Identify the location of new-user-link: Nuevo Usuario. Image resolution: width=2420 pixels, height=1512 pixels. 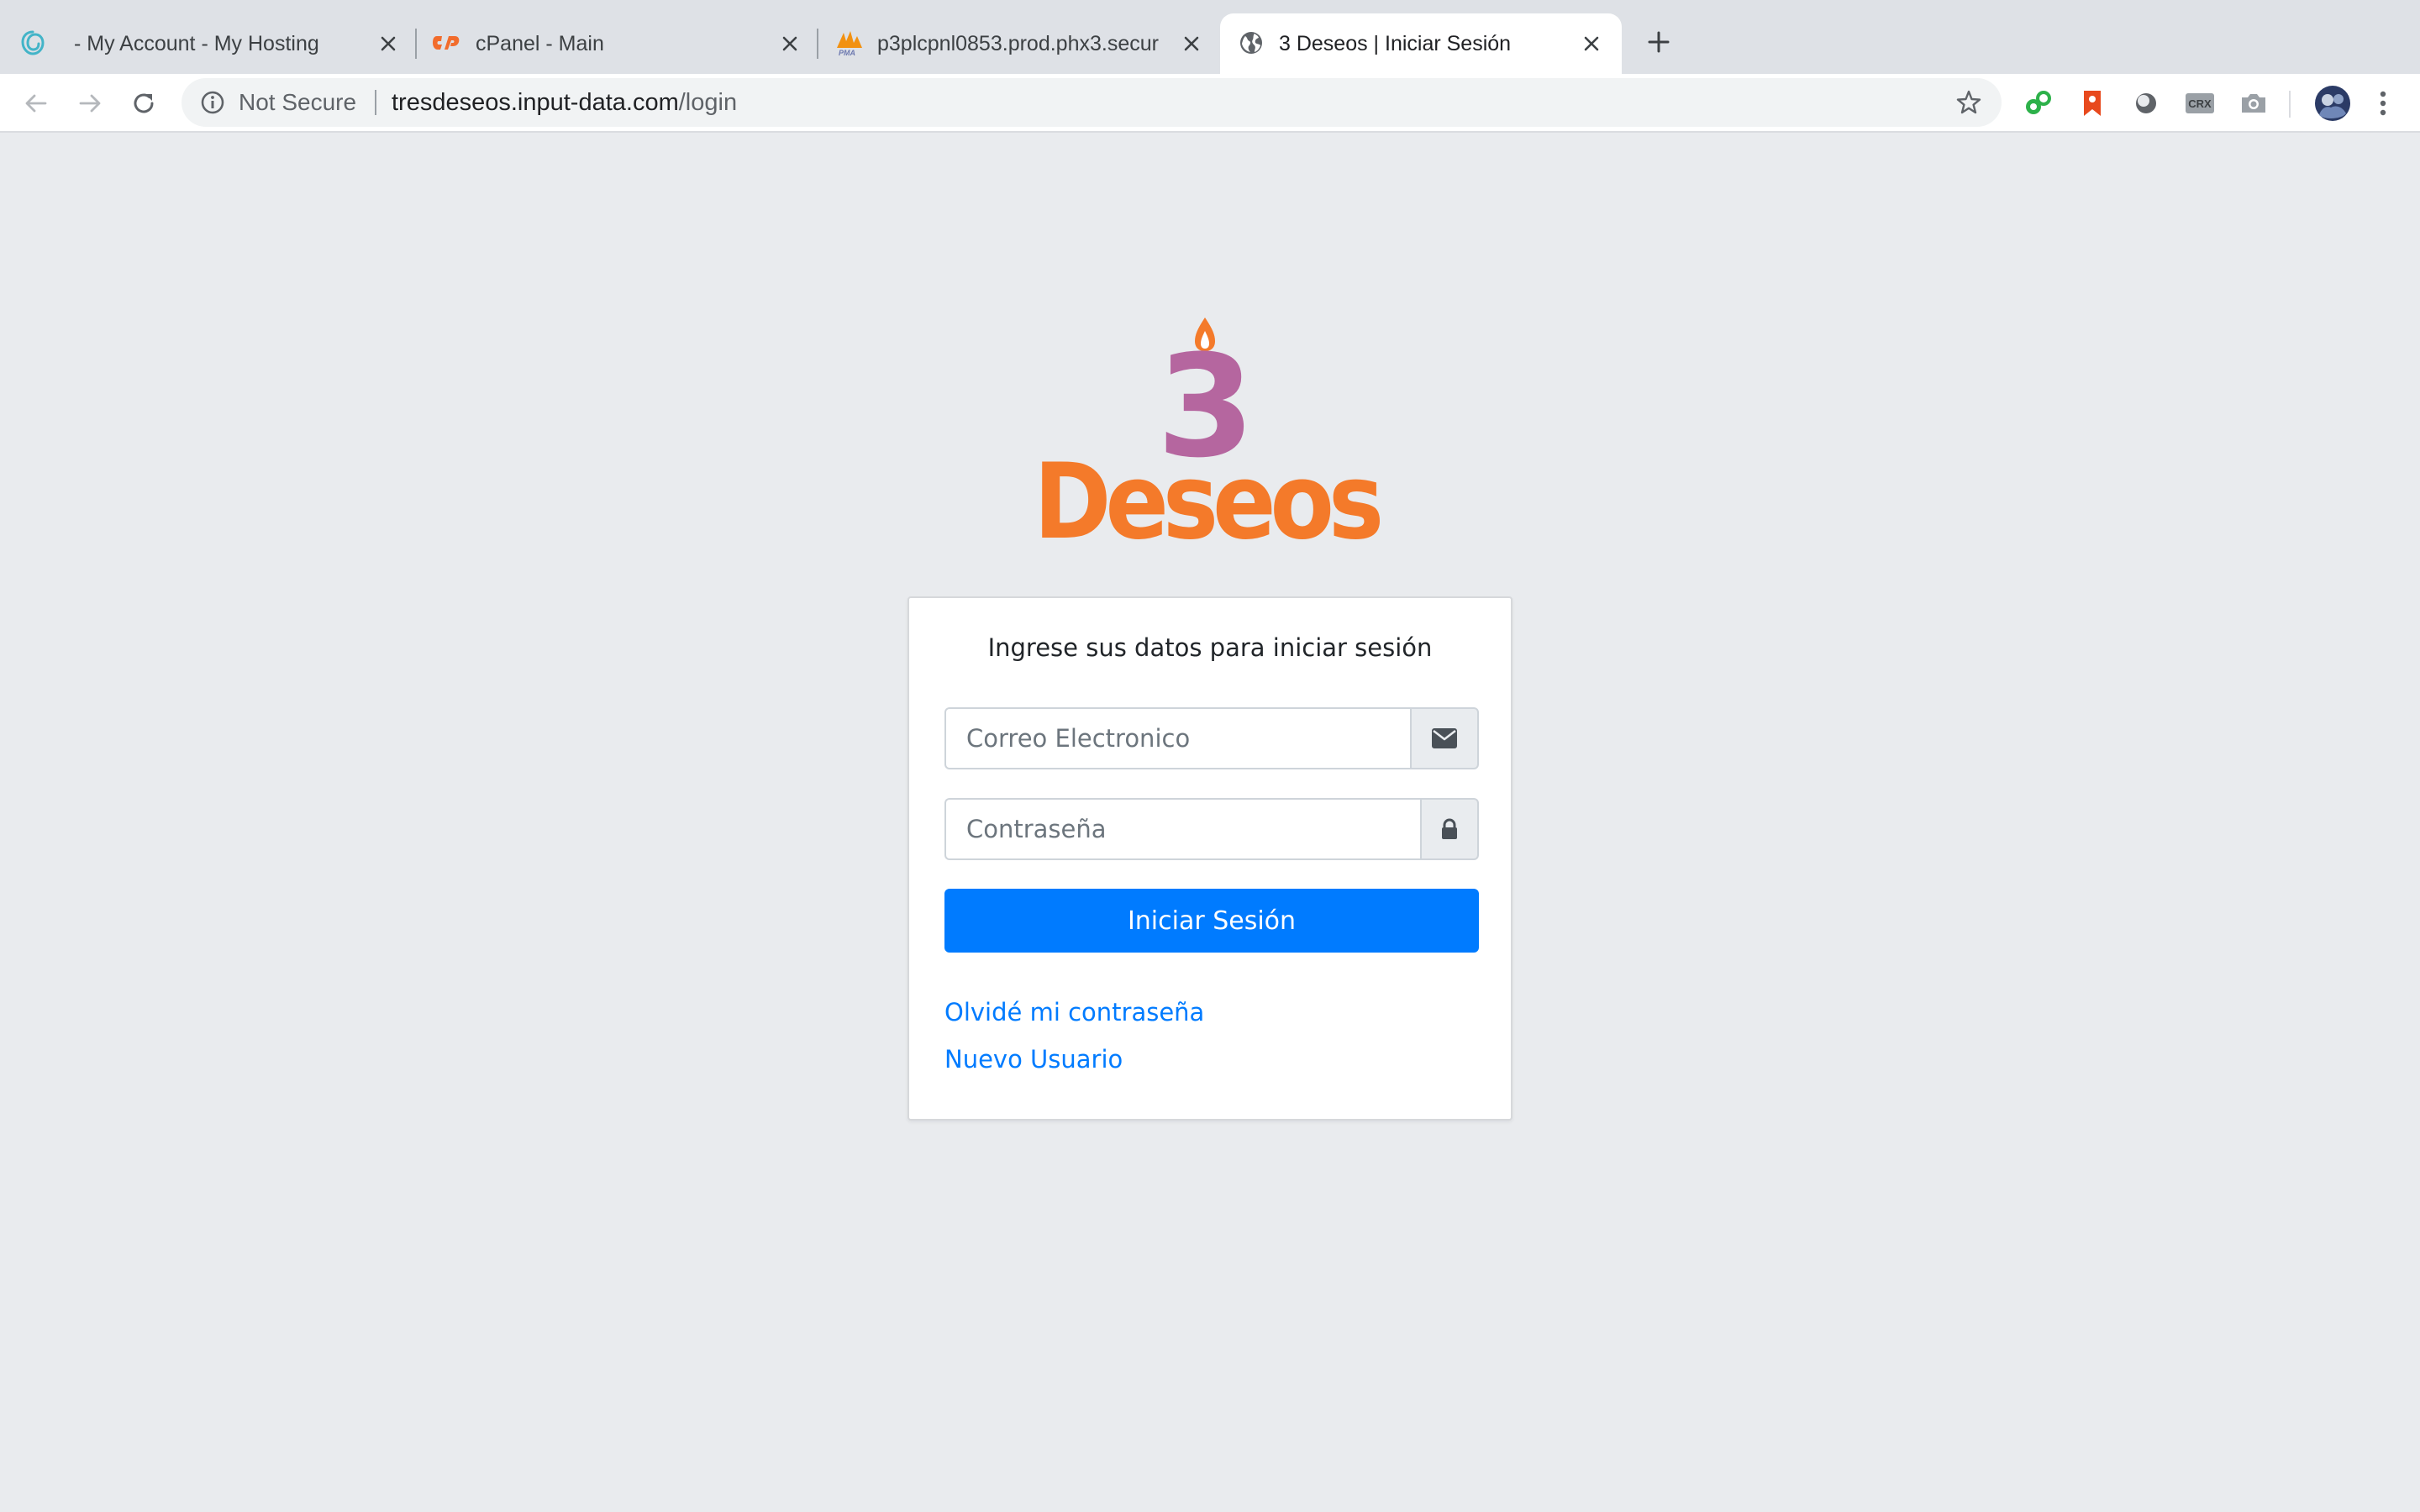
(1033, 1059).